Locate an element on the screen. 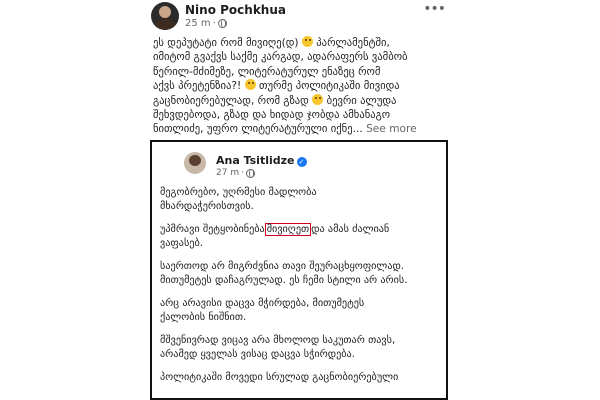  author-name: Nino Pochkhua is located at coordinates (235, 10).